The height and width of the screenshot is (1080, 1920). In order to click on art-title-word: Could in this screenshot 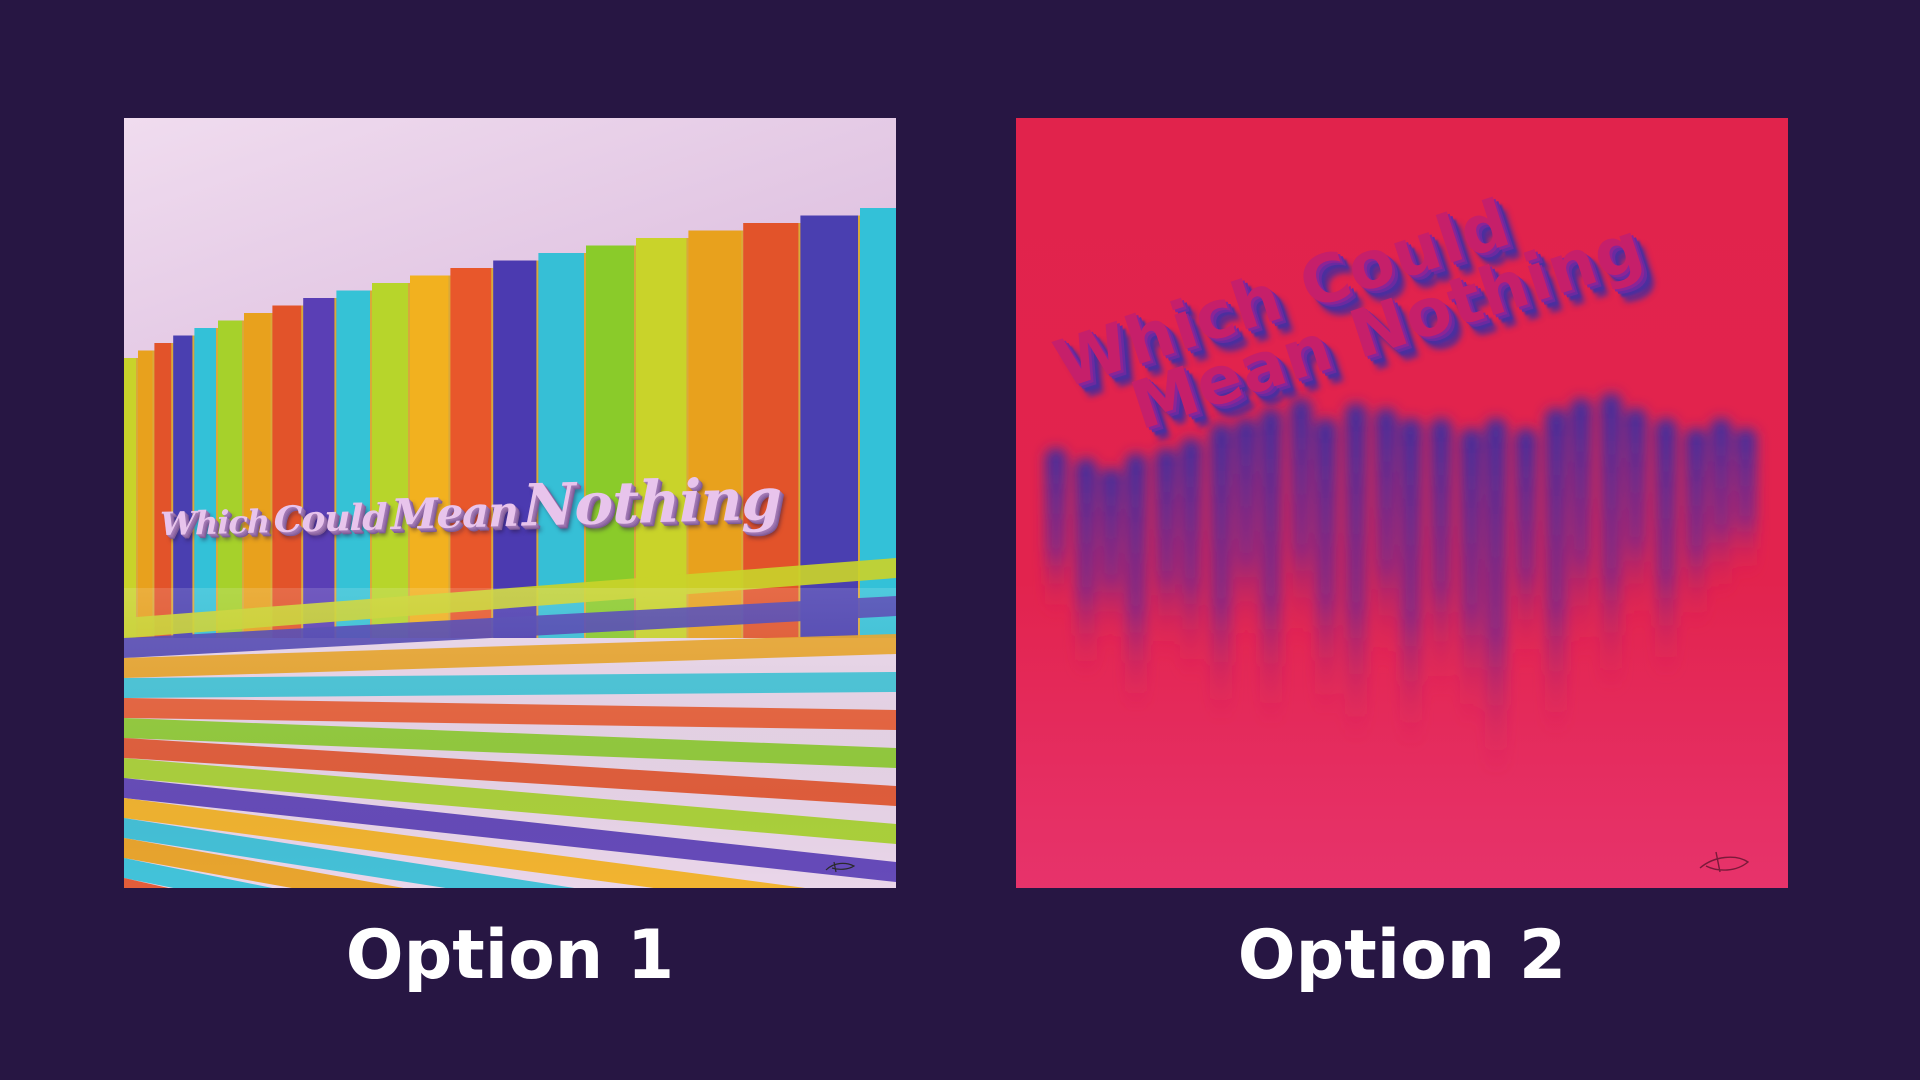, I will do `click(330, 519)`.